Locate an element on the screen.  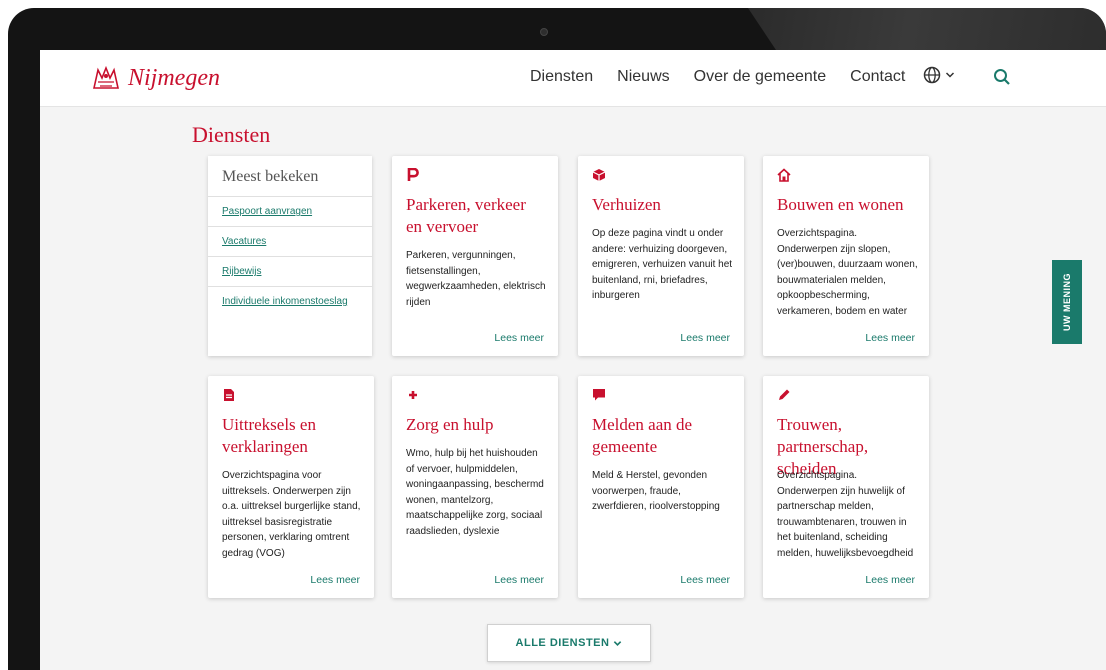
feedback-tab-label: UW MENING is located at coordinates (1067, 302).